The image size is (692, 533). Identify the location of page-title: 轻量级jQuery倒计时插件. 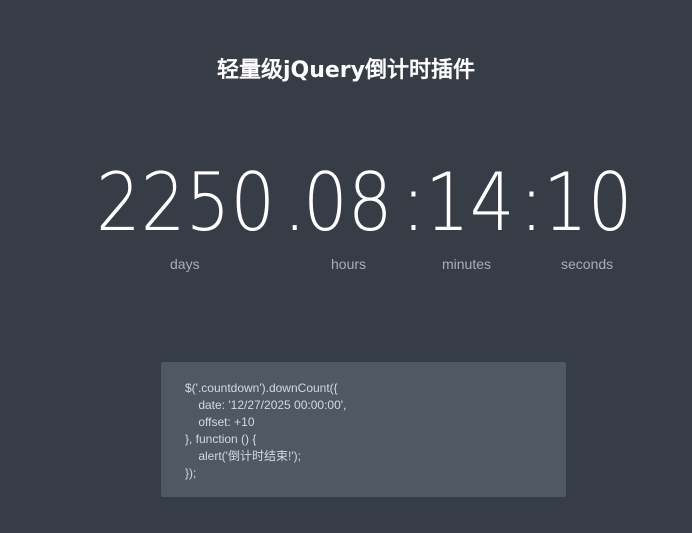
(346, 70).